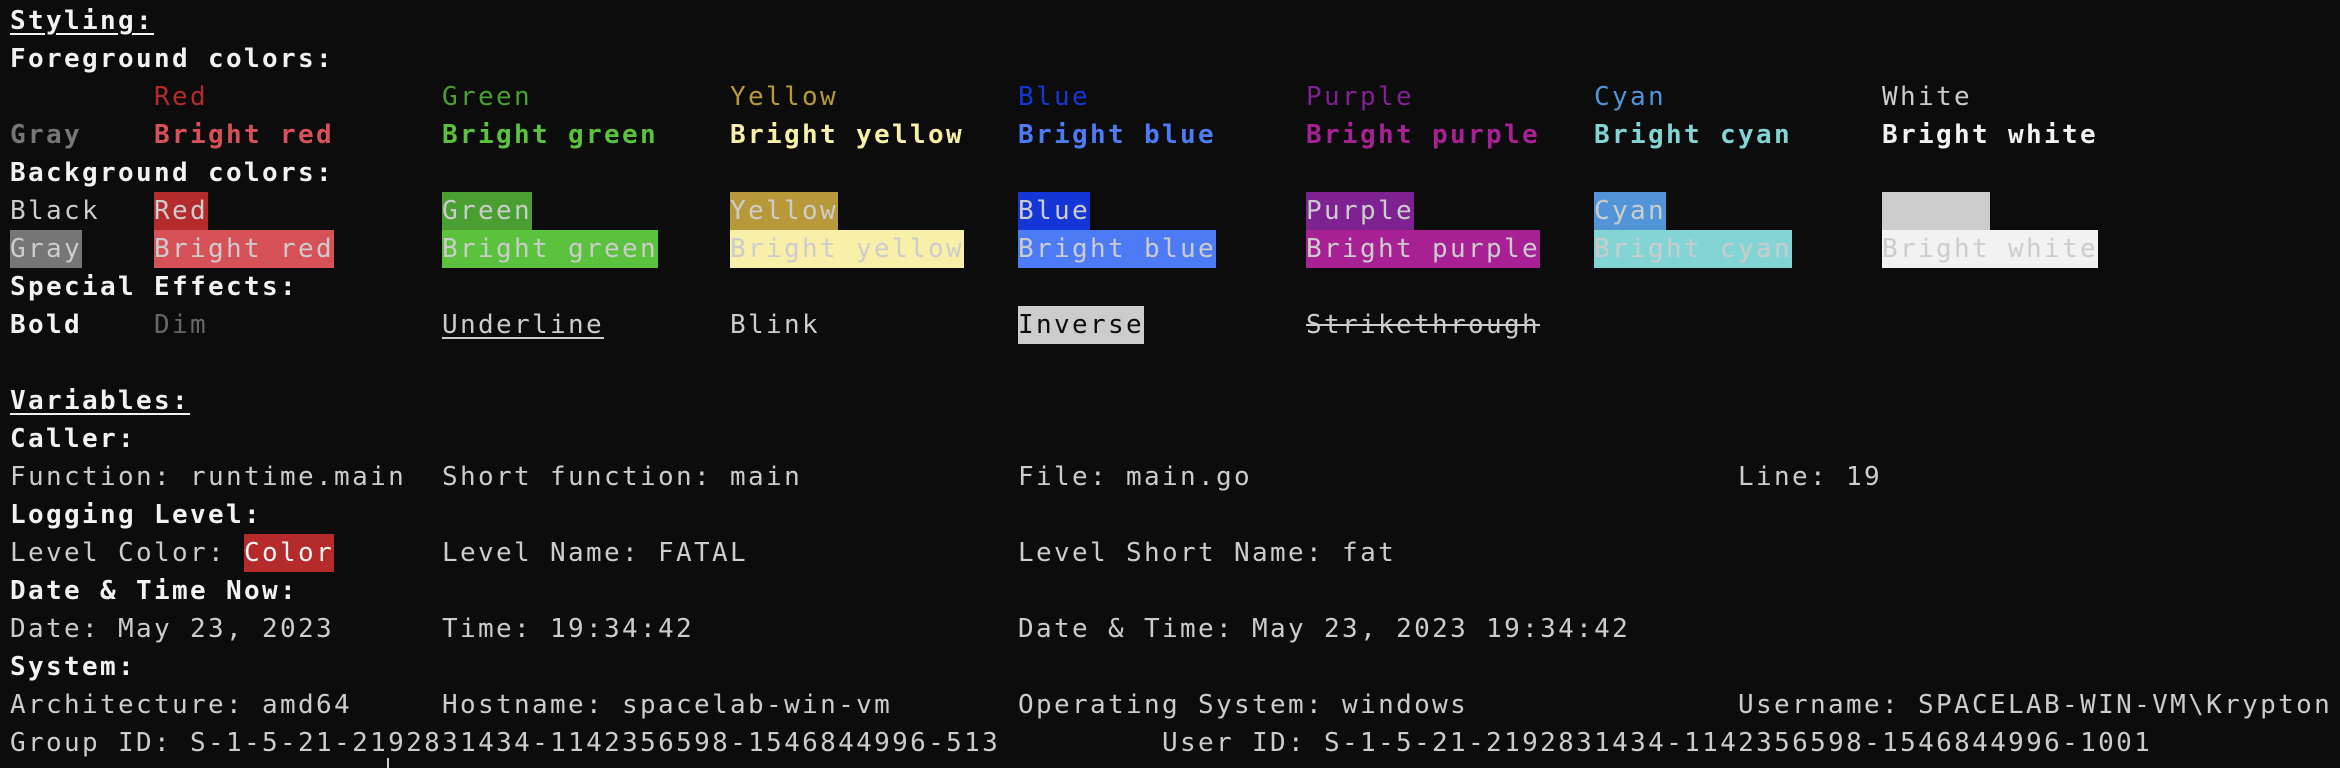 This screenshot has height=768, width=2340. What do you see at coordinates (136, 515) in the screenshot?
I see `logging-heading: Logging Level:` at bounding box center [136, 515].